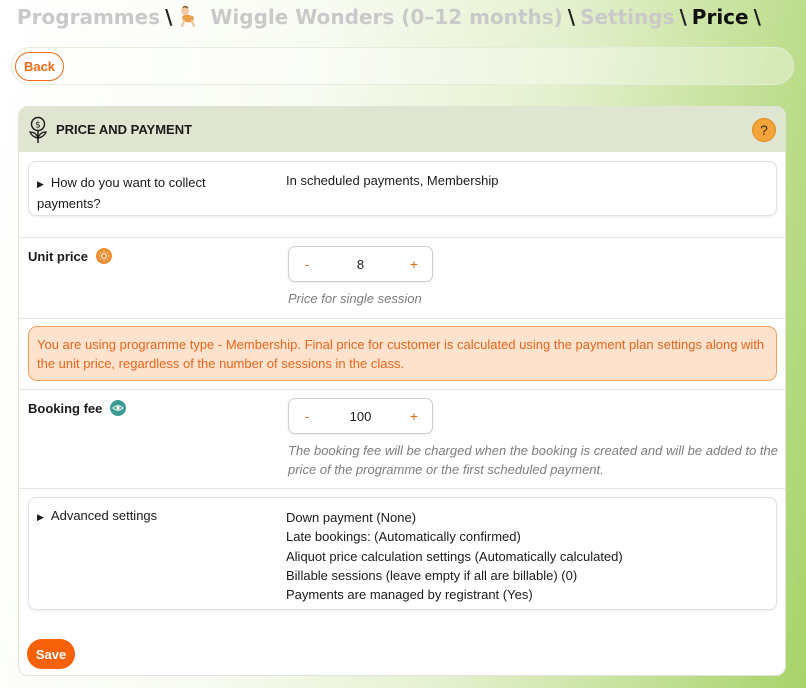 The height and width of the screenshot is (688, 806). I want to click on list-item: Payments are managed by registrant (Yes), so click(409, 595).